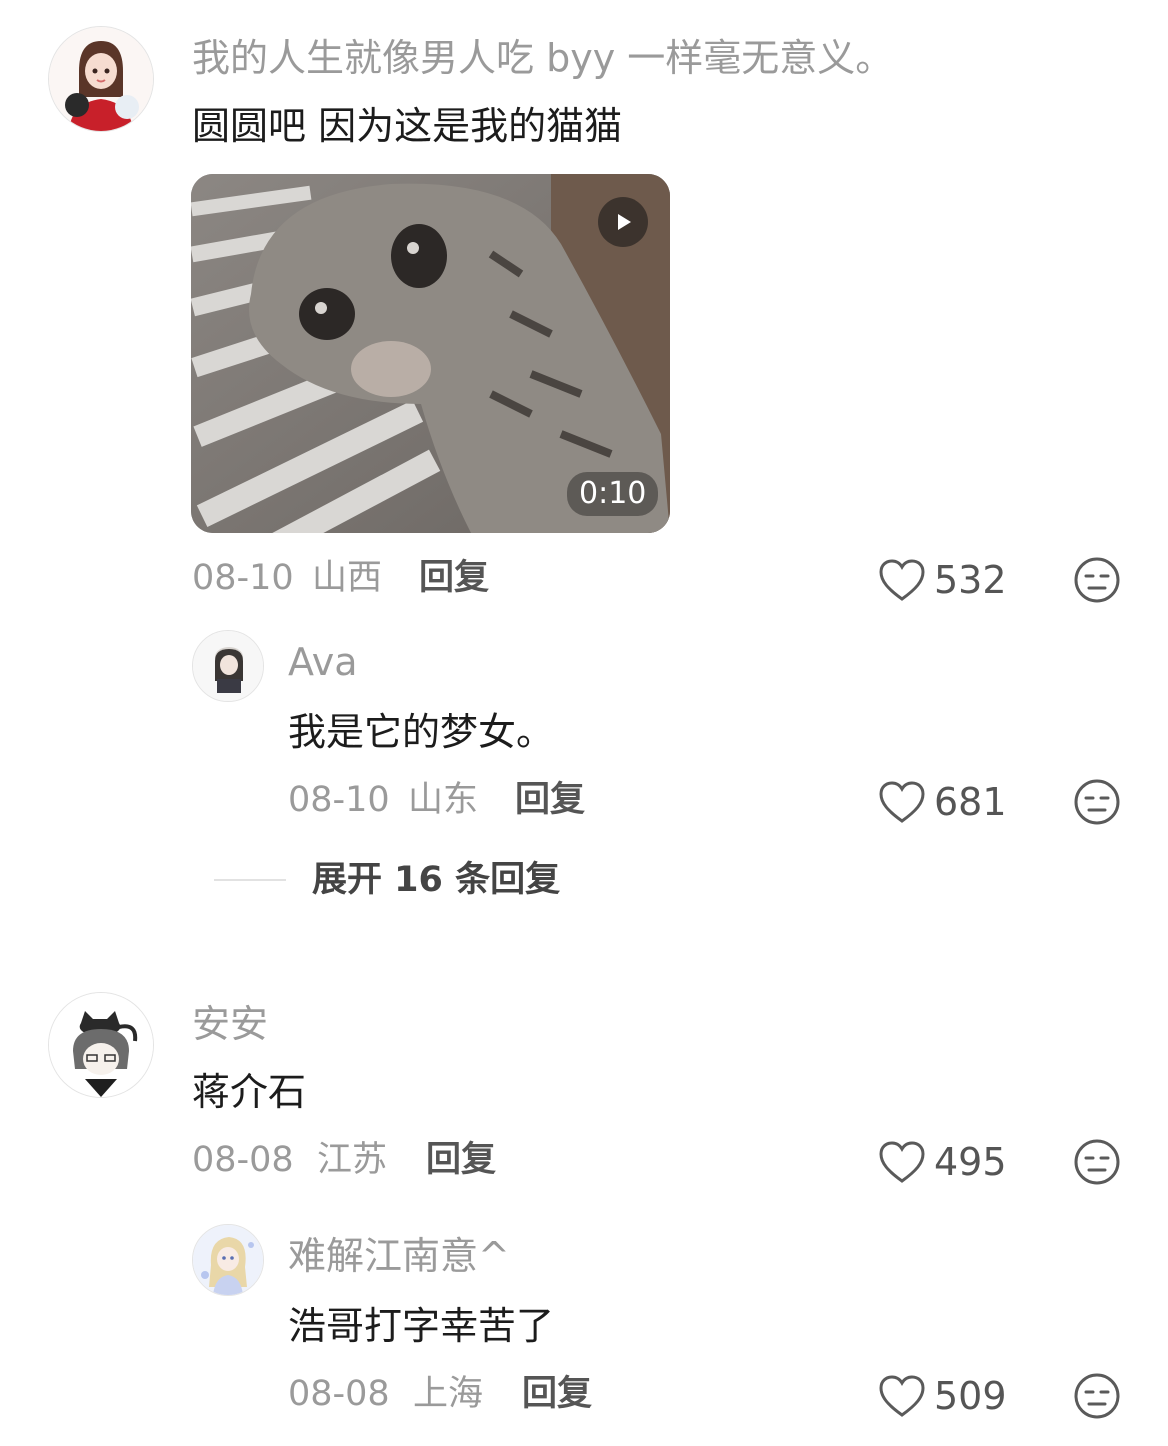  Describe the element at coordinates (243, 578) in the screenshot. I see `comment-date: 08-10` at that location.